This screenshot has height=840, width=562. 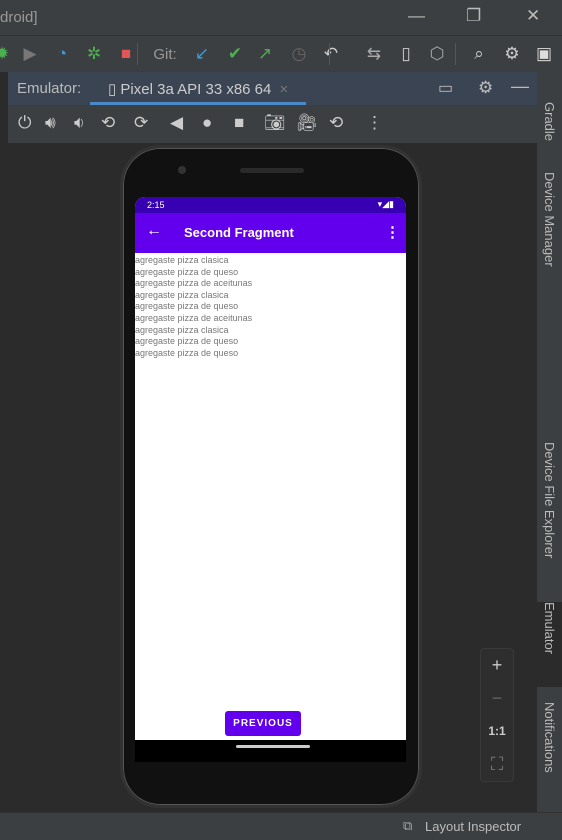 I want to click on side-tab-device-file-explorer: Device File Explorer, so click(x=549, y=500).